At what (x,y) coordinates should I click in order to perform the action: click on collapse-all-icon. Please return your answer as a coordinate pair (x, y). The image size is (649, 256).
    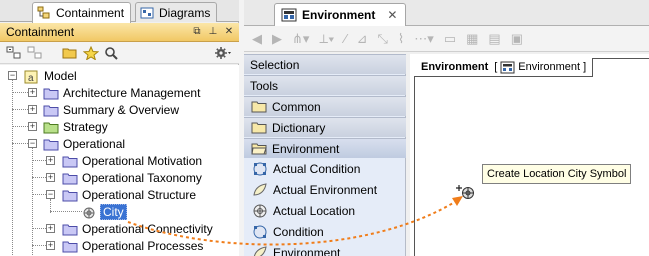
    Looking at the image, I should click on (14, 53).